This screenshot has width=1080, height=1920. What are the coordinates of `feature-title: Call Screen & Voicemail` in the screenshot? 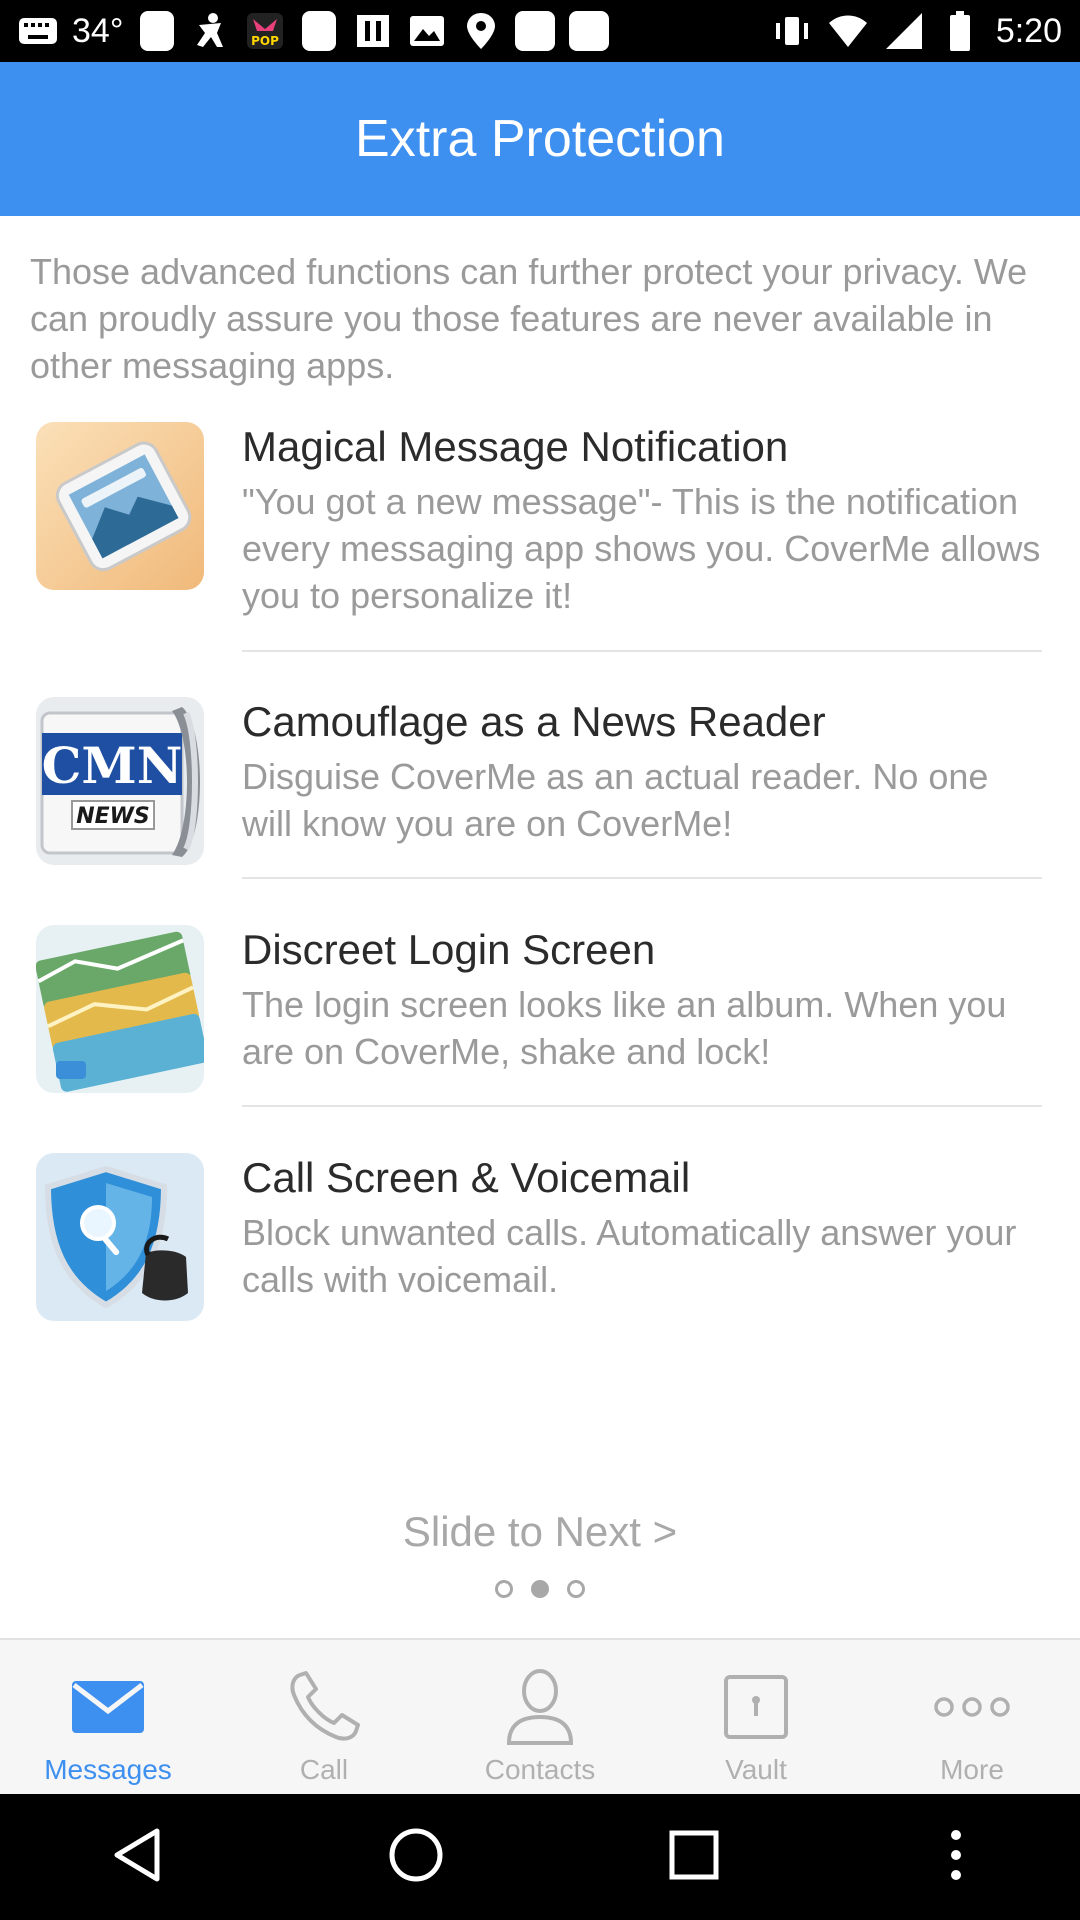 It's located at (466, 1177).